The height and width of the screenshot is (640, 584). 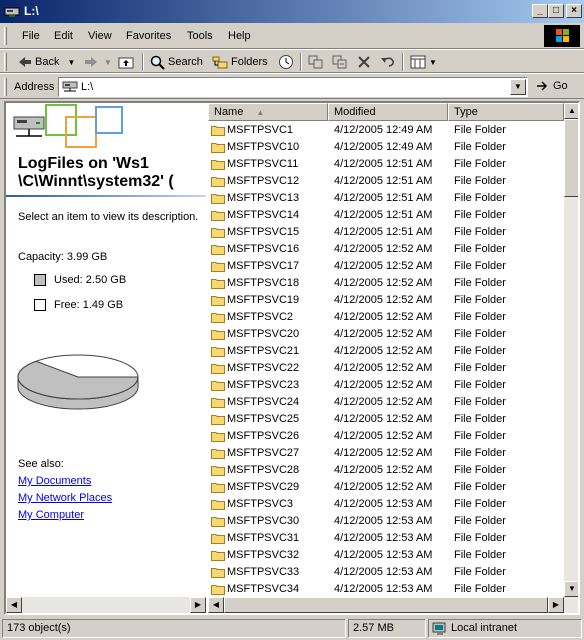 I want to click on table-row: MSFTPSVC28 4/12/2005 12:52 AM File Folder, so click(x=386, y=470).